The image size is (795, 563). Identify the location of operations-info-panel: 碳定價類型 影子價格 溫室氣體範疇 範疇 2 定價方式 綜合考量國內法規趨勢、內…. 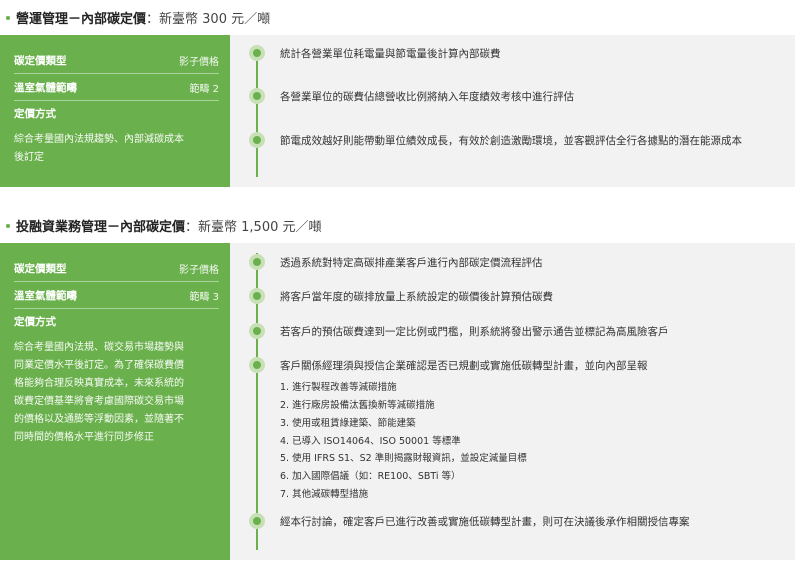
(115, 111).